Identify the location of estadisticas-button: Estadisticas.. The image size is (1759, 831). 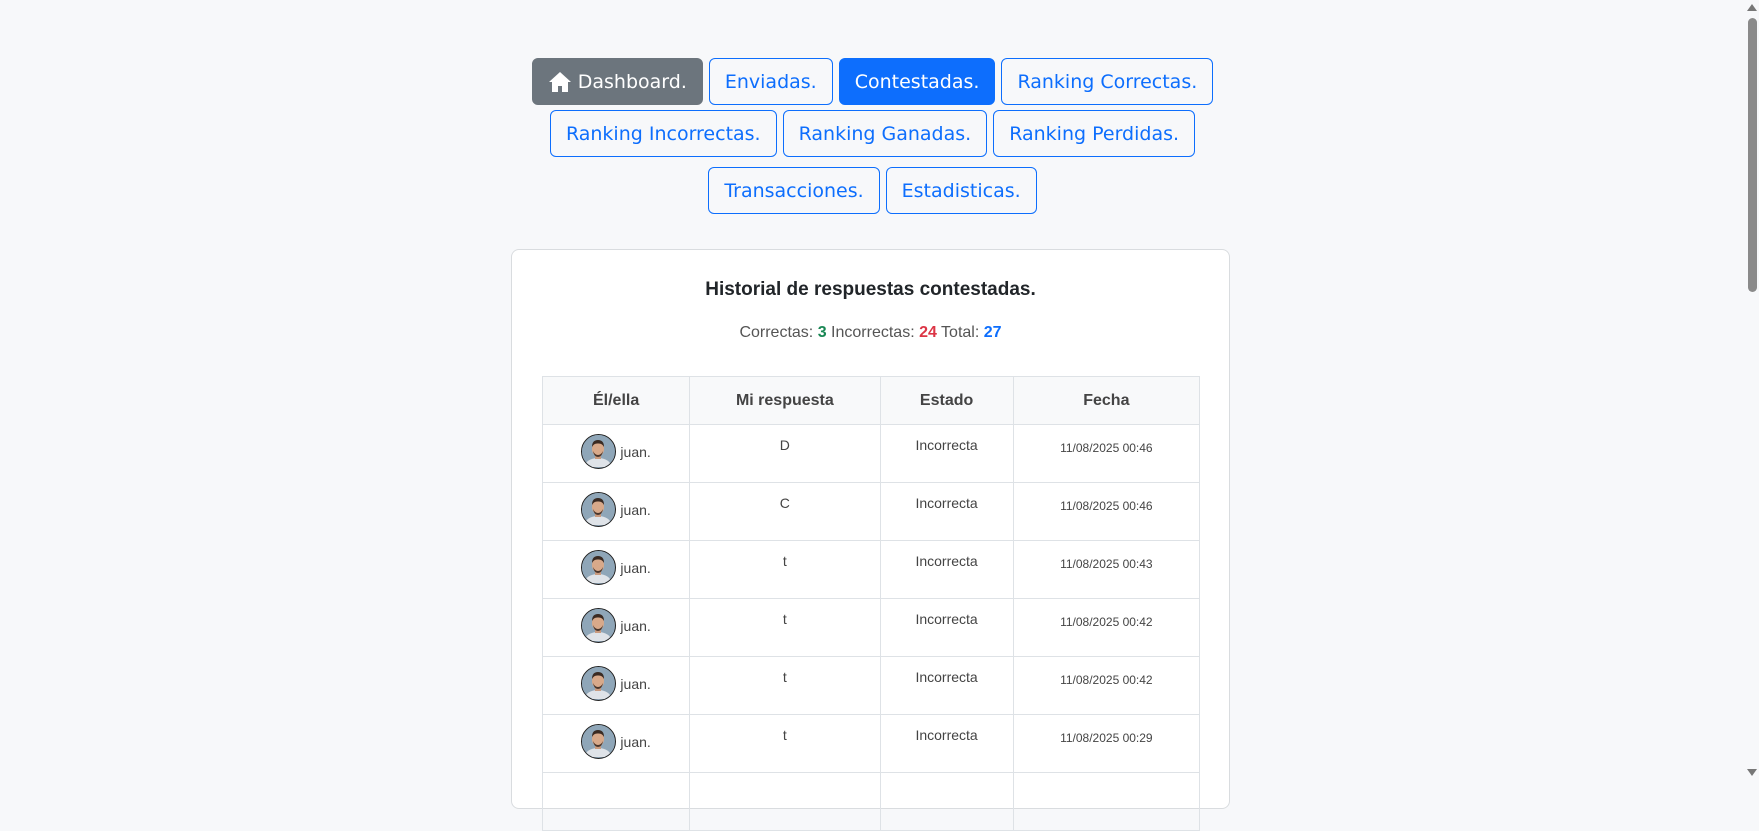
(961, 190).